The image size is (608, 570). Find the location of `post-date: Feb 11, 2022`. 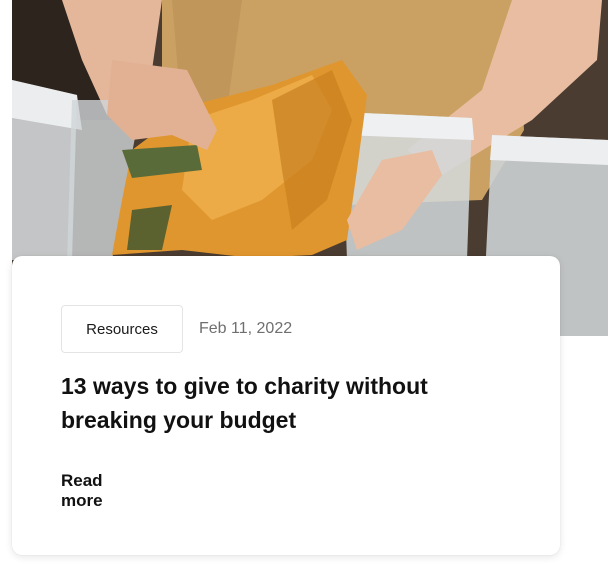

post-date: Feb 11, 2022 is located at coordinates (246, 328).